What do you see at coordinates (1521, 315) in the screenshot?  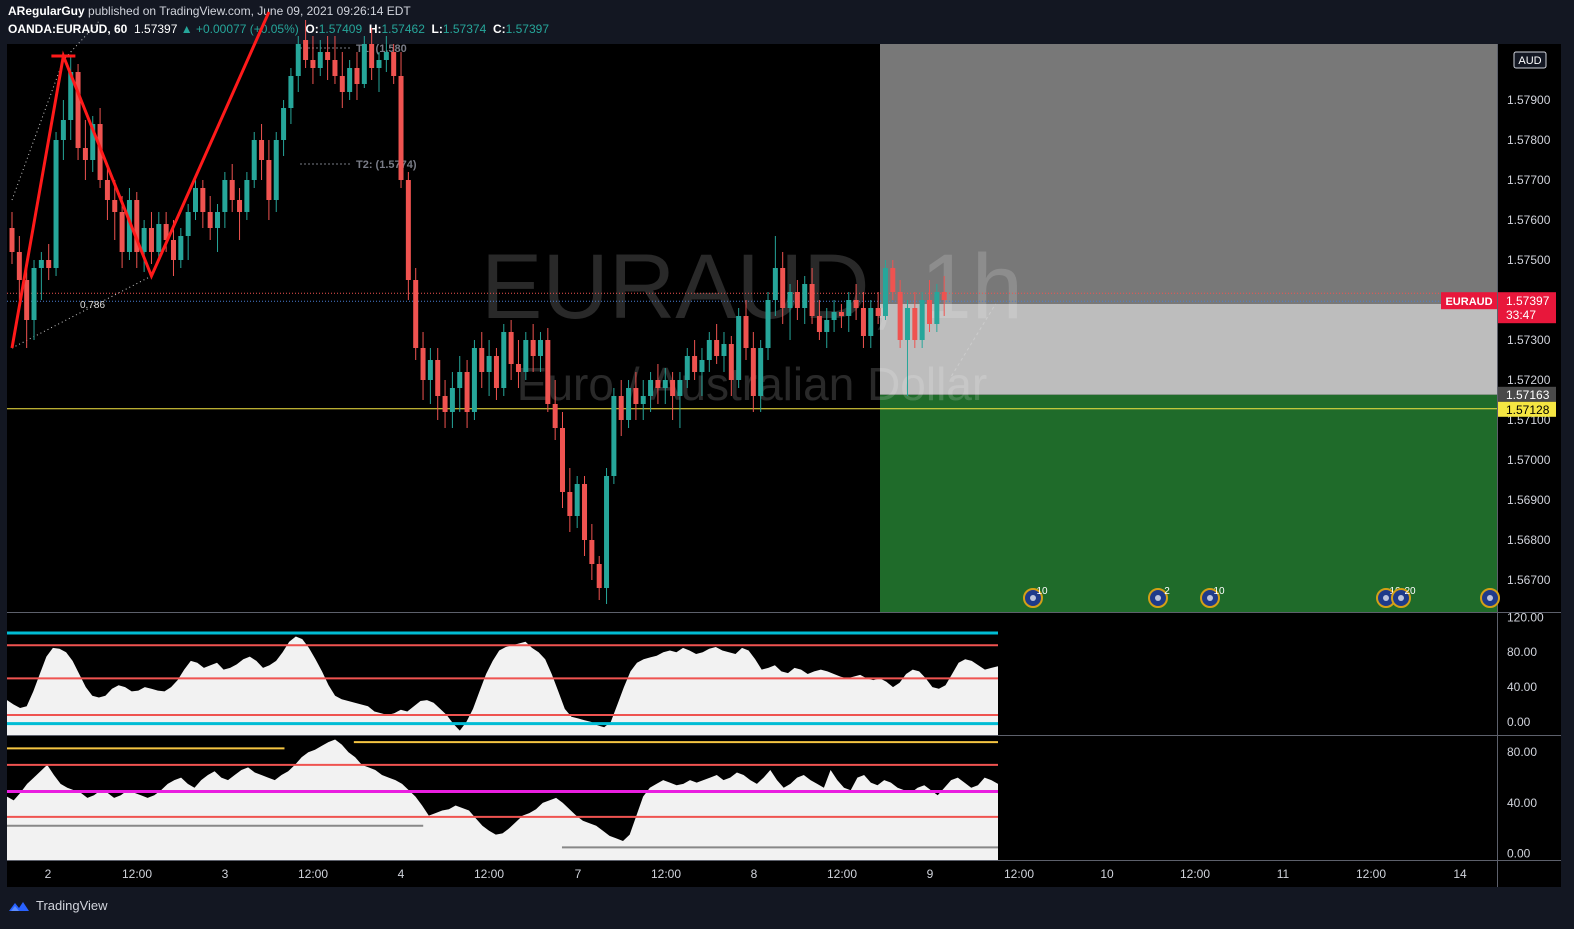 I see `candle-countdown: 33:47` at bounding box center [1521, 315].